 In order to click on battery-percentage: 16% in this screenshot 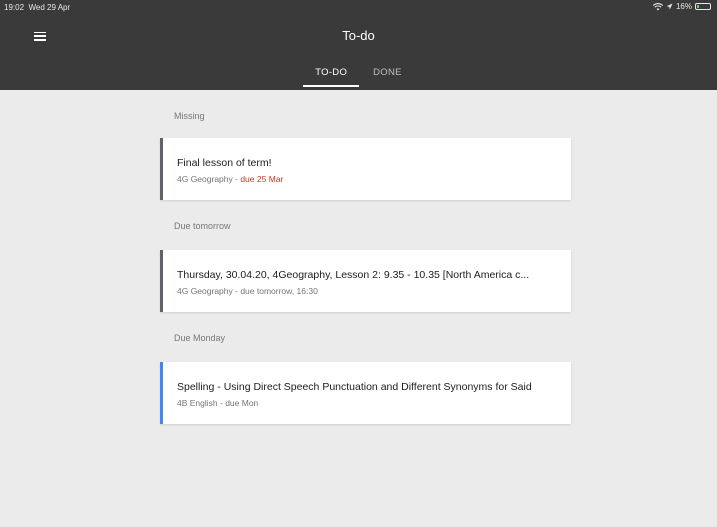, I will do `click(683, 6)`.